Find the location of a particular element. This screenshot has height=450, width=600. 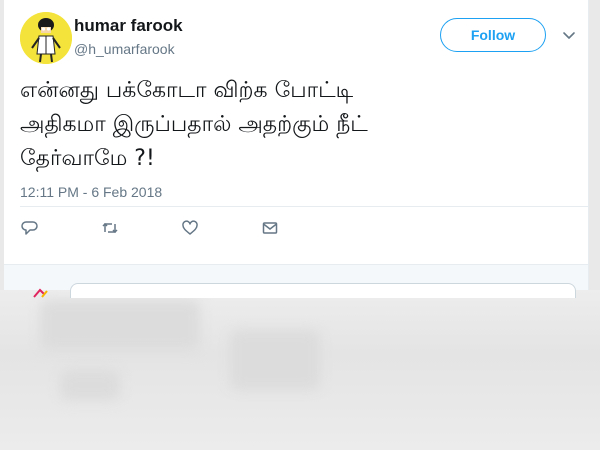

tweet-actions is located at coordinates (170, 229).